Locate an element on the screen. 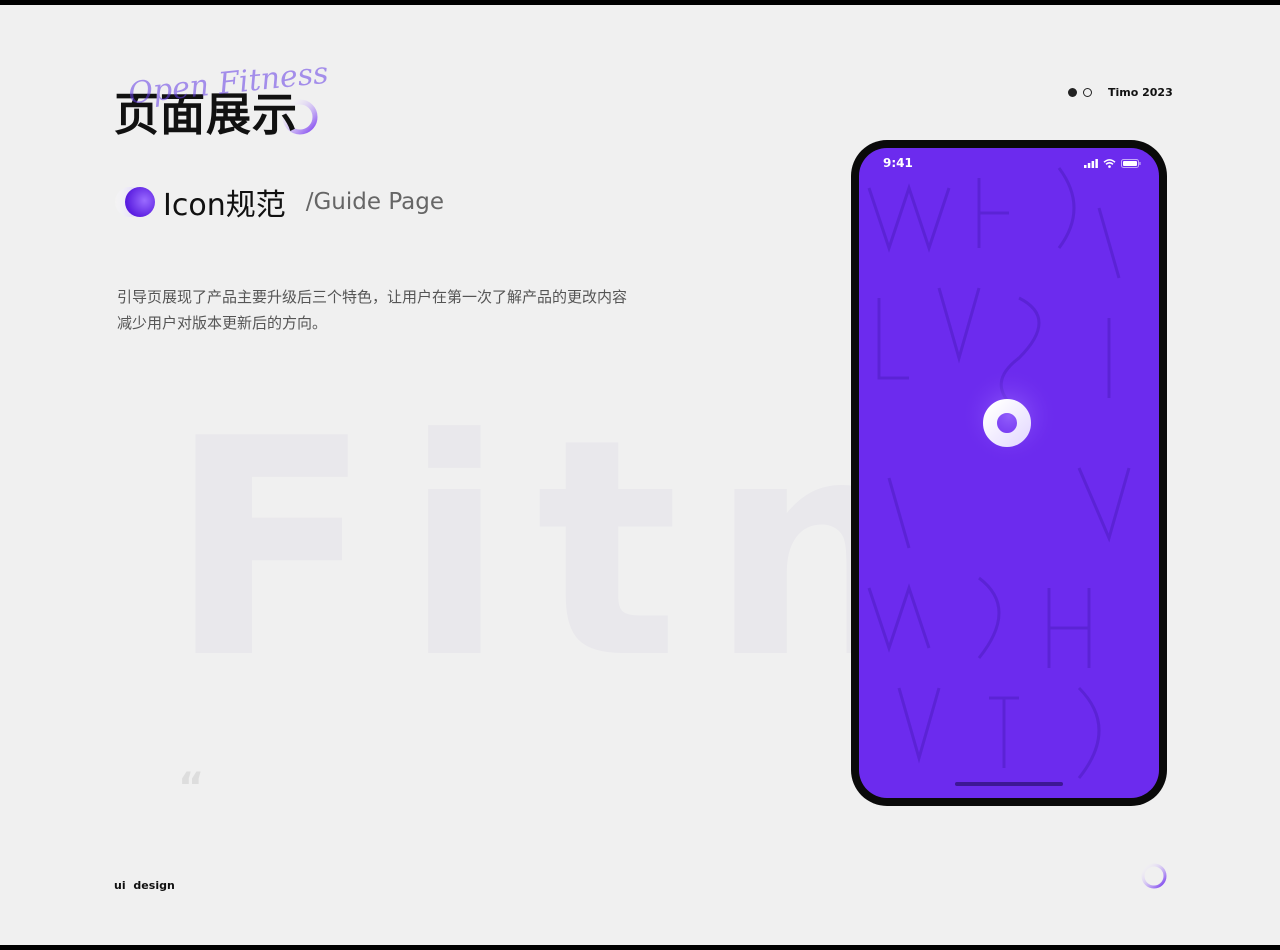 This screenshot has height=950, width=1280. cellular-signal-icon is located at coordinates (1091, 163).